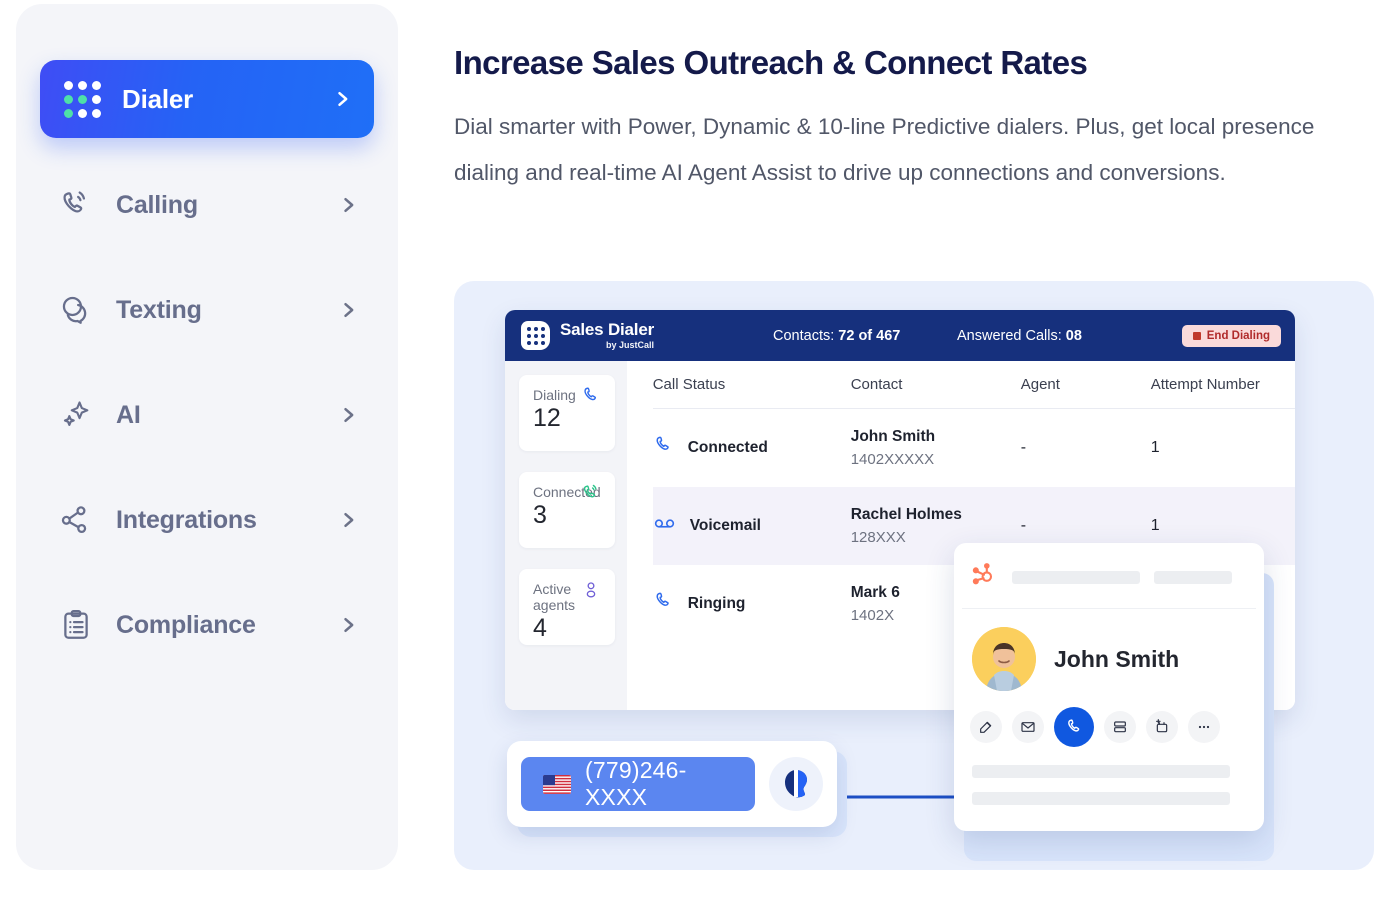 This screenshot has height=904, width=1398. I want to click on justcall-logo-icon, so click(796, 784).